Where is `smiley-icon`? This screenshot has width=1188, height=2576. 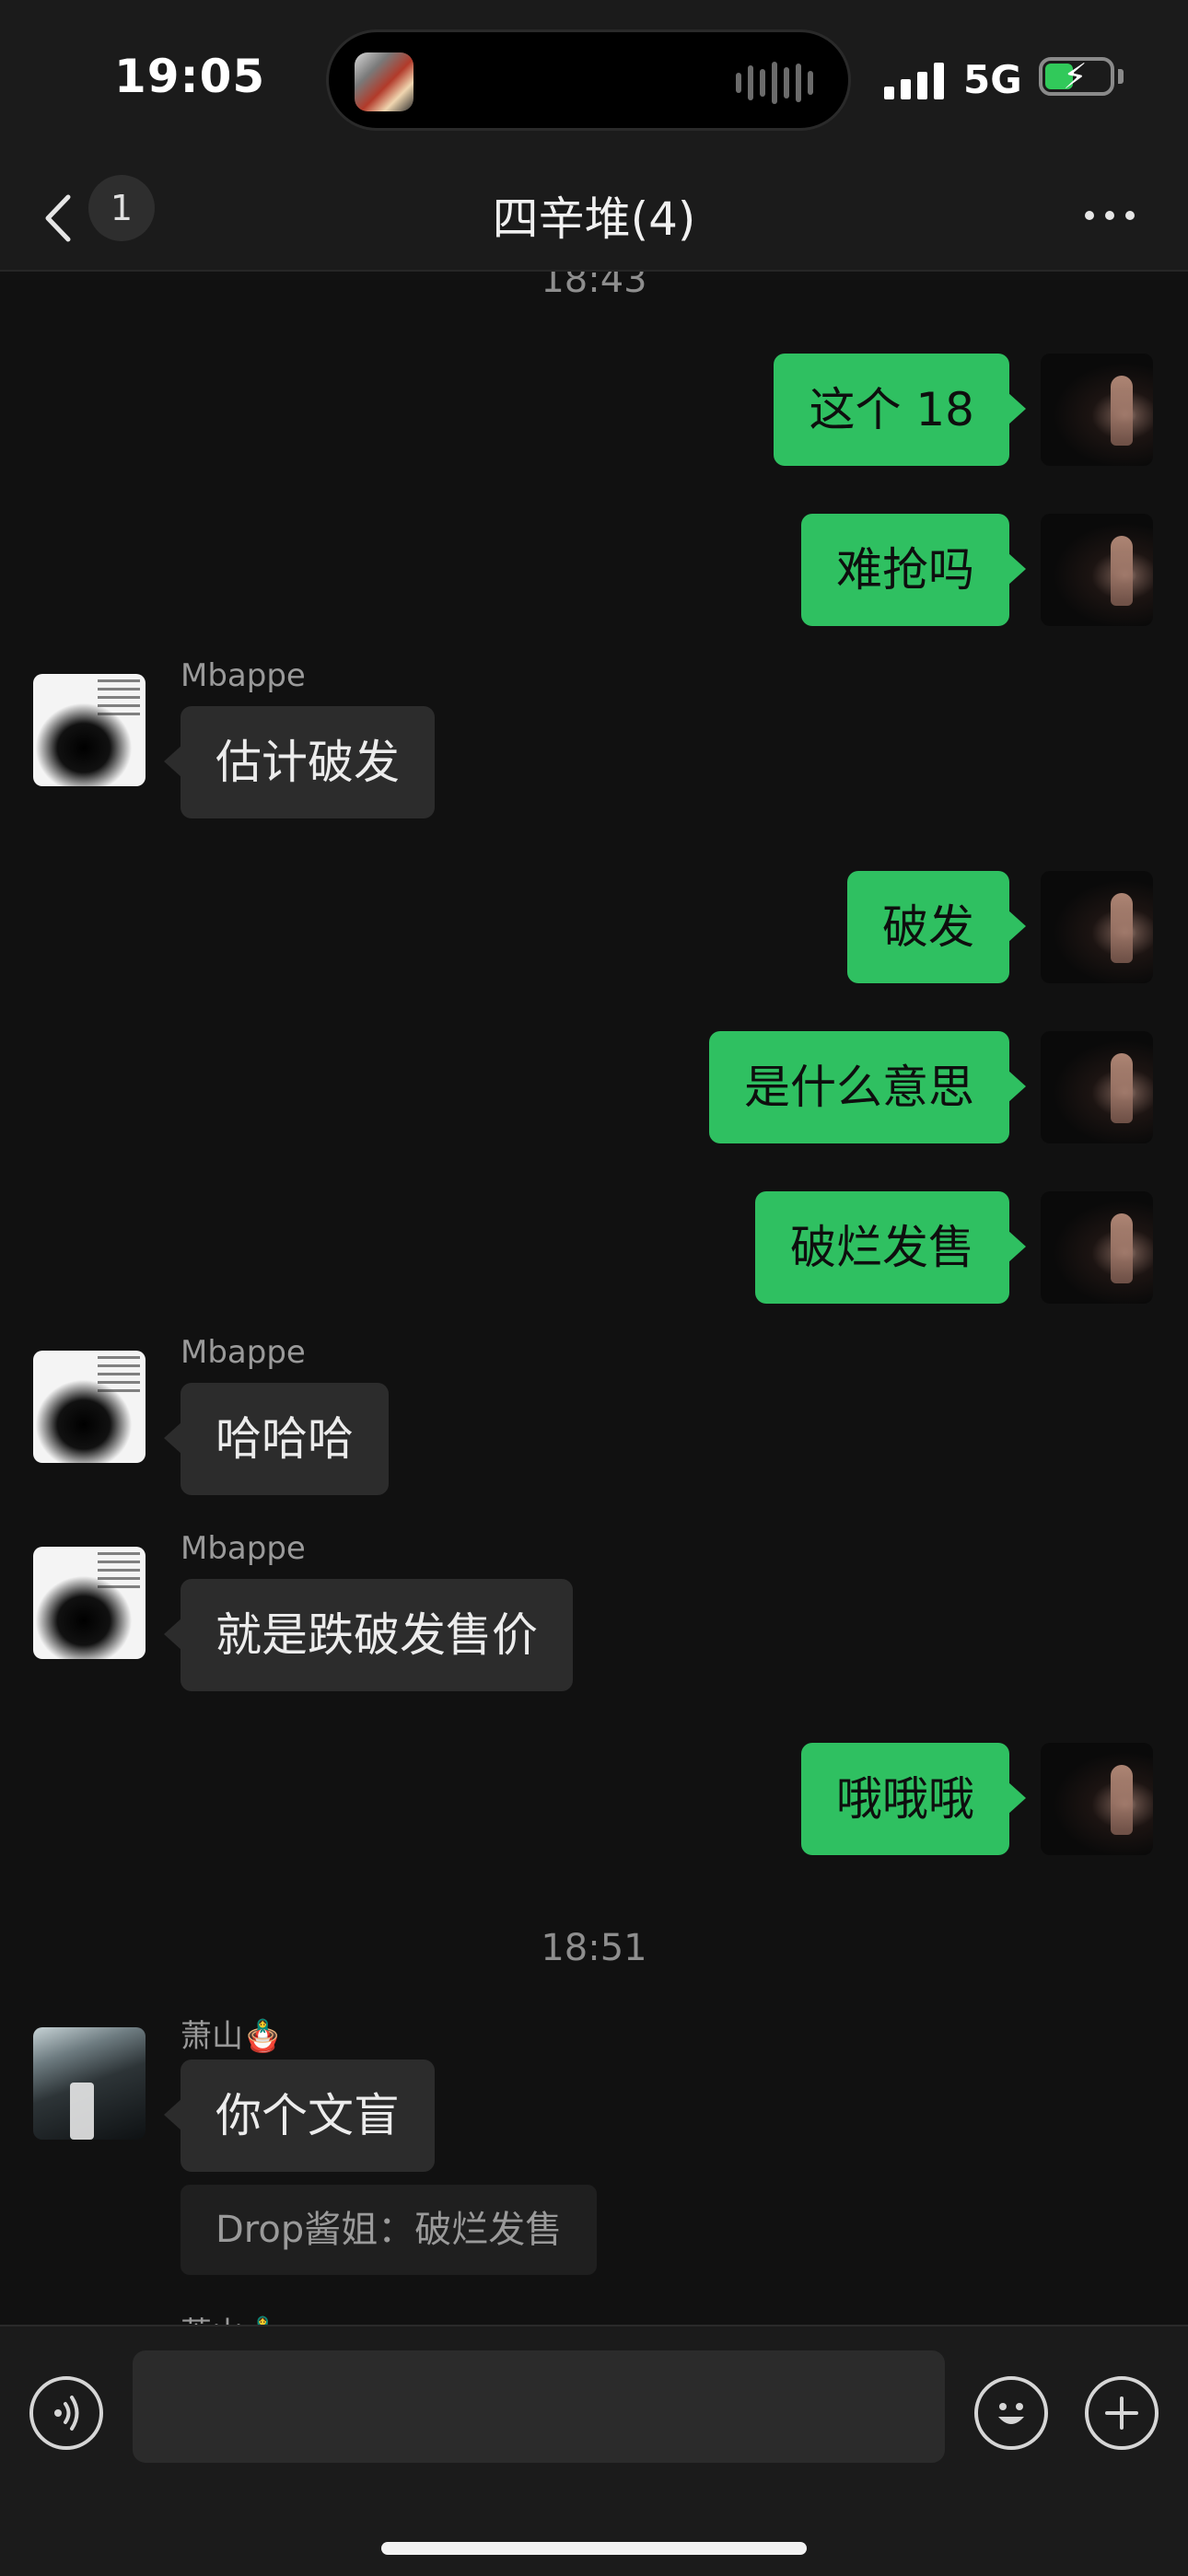 smiley-icon is located at coordinates (1011, 2413).